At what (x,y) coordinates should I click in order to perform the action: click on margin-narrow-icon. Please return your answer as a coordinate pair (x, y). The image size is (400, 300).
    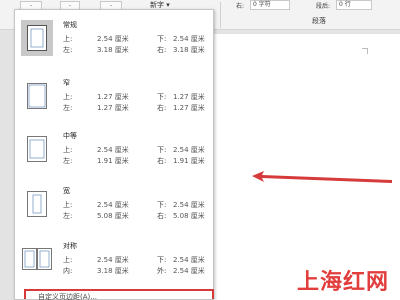
    Looking at the image, I should click on (37, 96).